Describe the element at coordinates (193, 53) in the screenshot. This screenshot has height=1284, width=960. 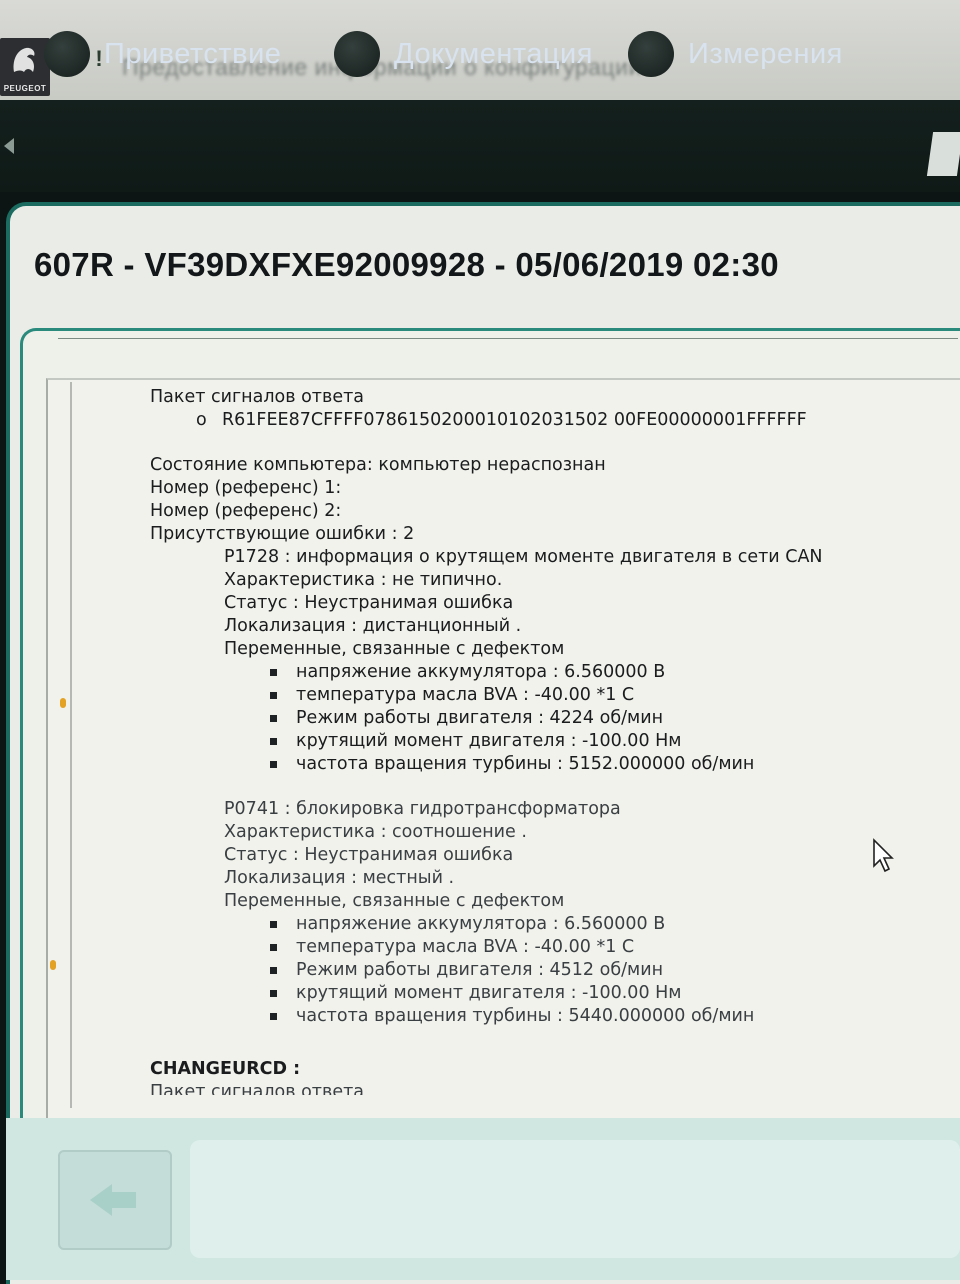
I see `tab-welcome-label: Приветствие` at that location.